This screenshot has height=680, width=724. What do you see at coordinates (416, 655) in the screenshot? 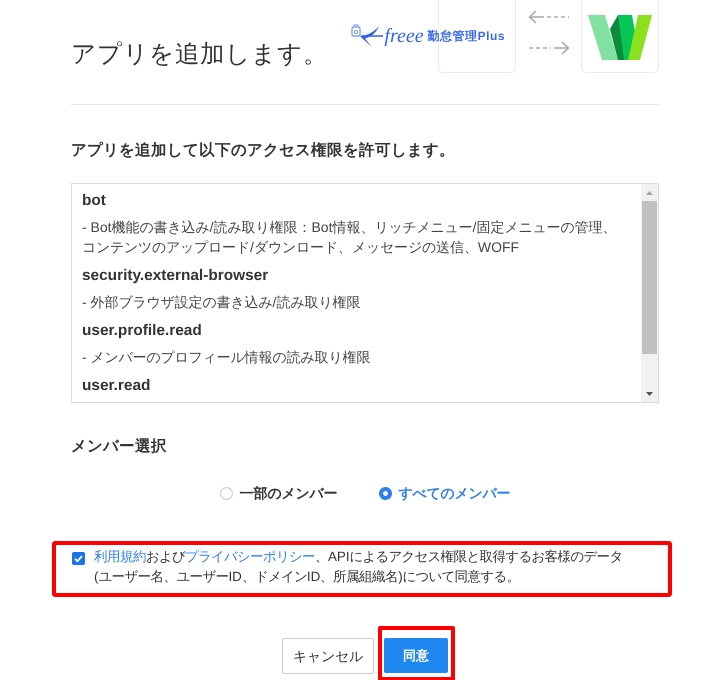
I see `agree-button: 同意` at bounding box center [416, 655].